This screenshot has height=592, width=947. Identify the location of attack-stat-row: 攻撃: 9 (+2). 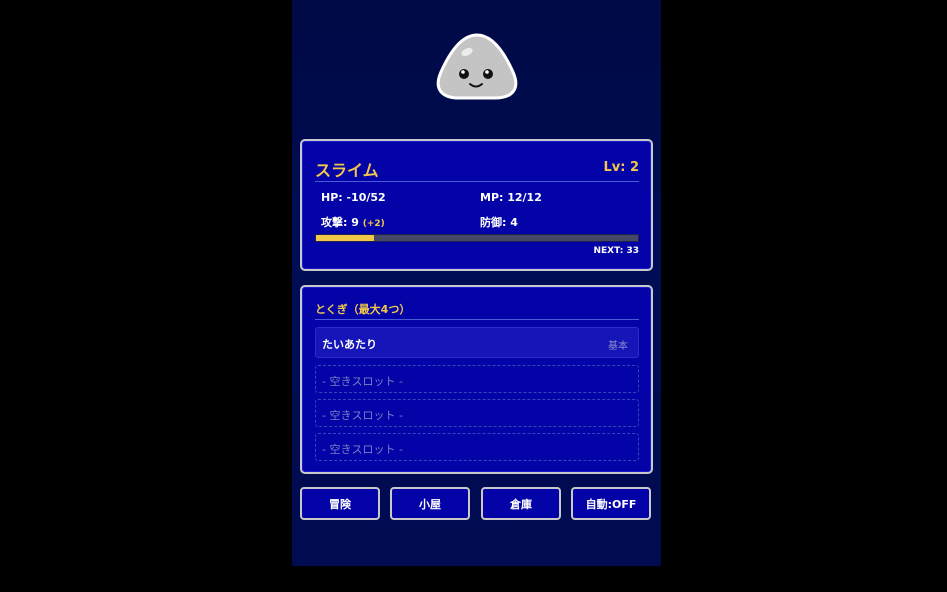
(353, 222).